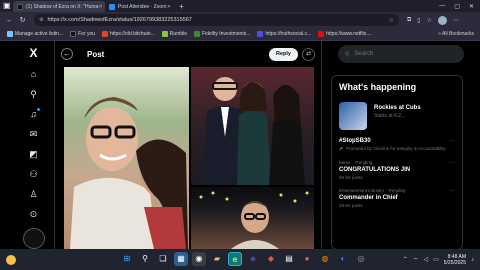  Describe the element at coordinates (351, 205) in the screenshot. I see `trend-meta: 18.6K posts` at that location.